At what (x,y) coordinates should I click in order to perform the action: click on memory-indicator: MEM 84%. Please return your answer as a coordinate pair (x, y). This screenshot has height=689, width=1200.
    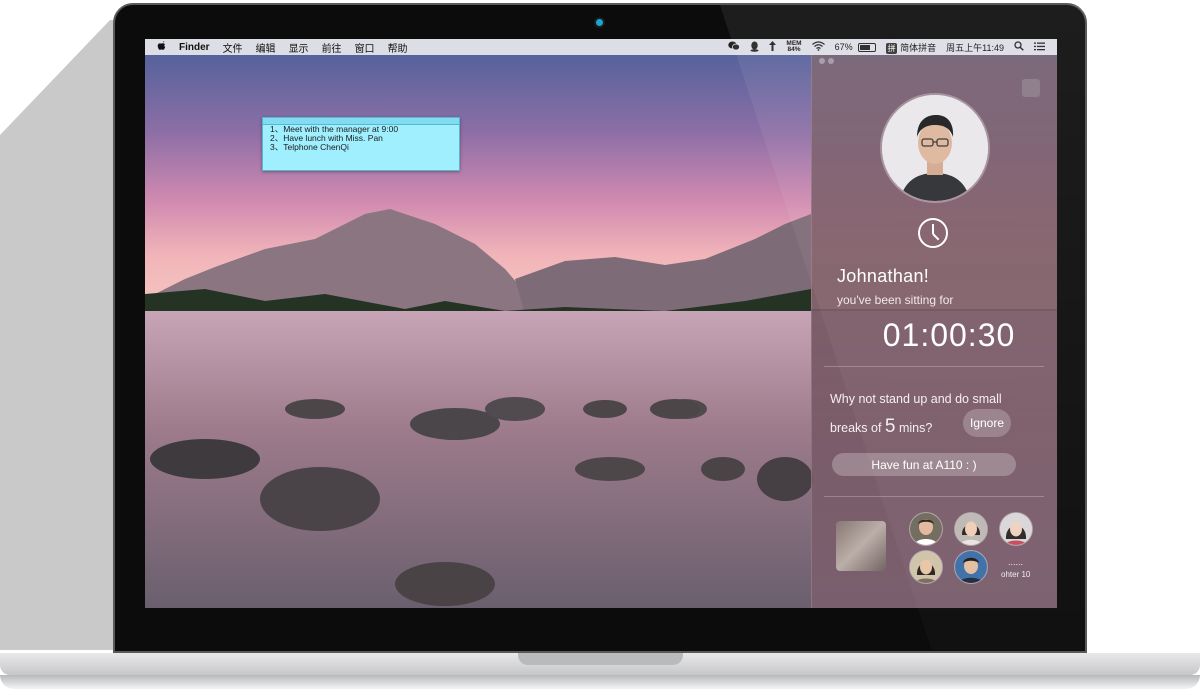
    Looking at the image, I should click on (793, 46).